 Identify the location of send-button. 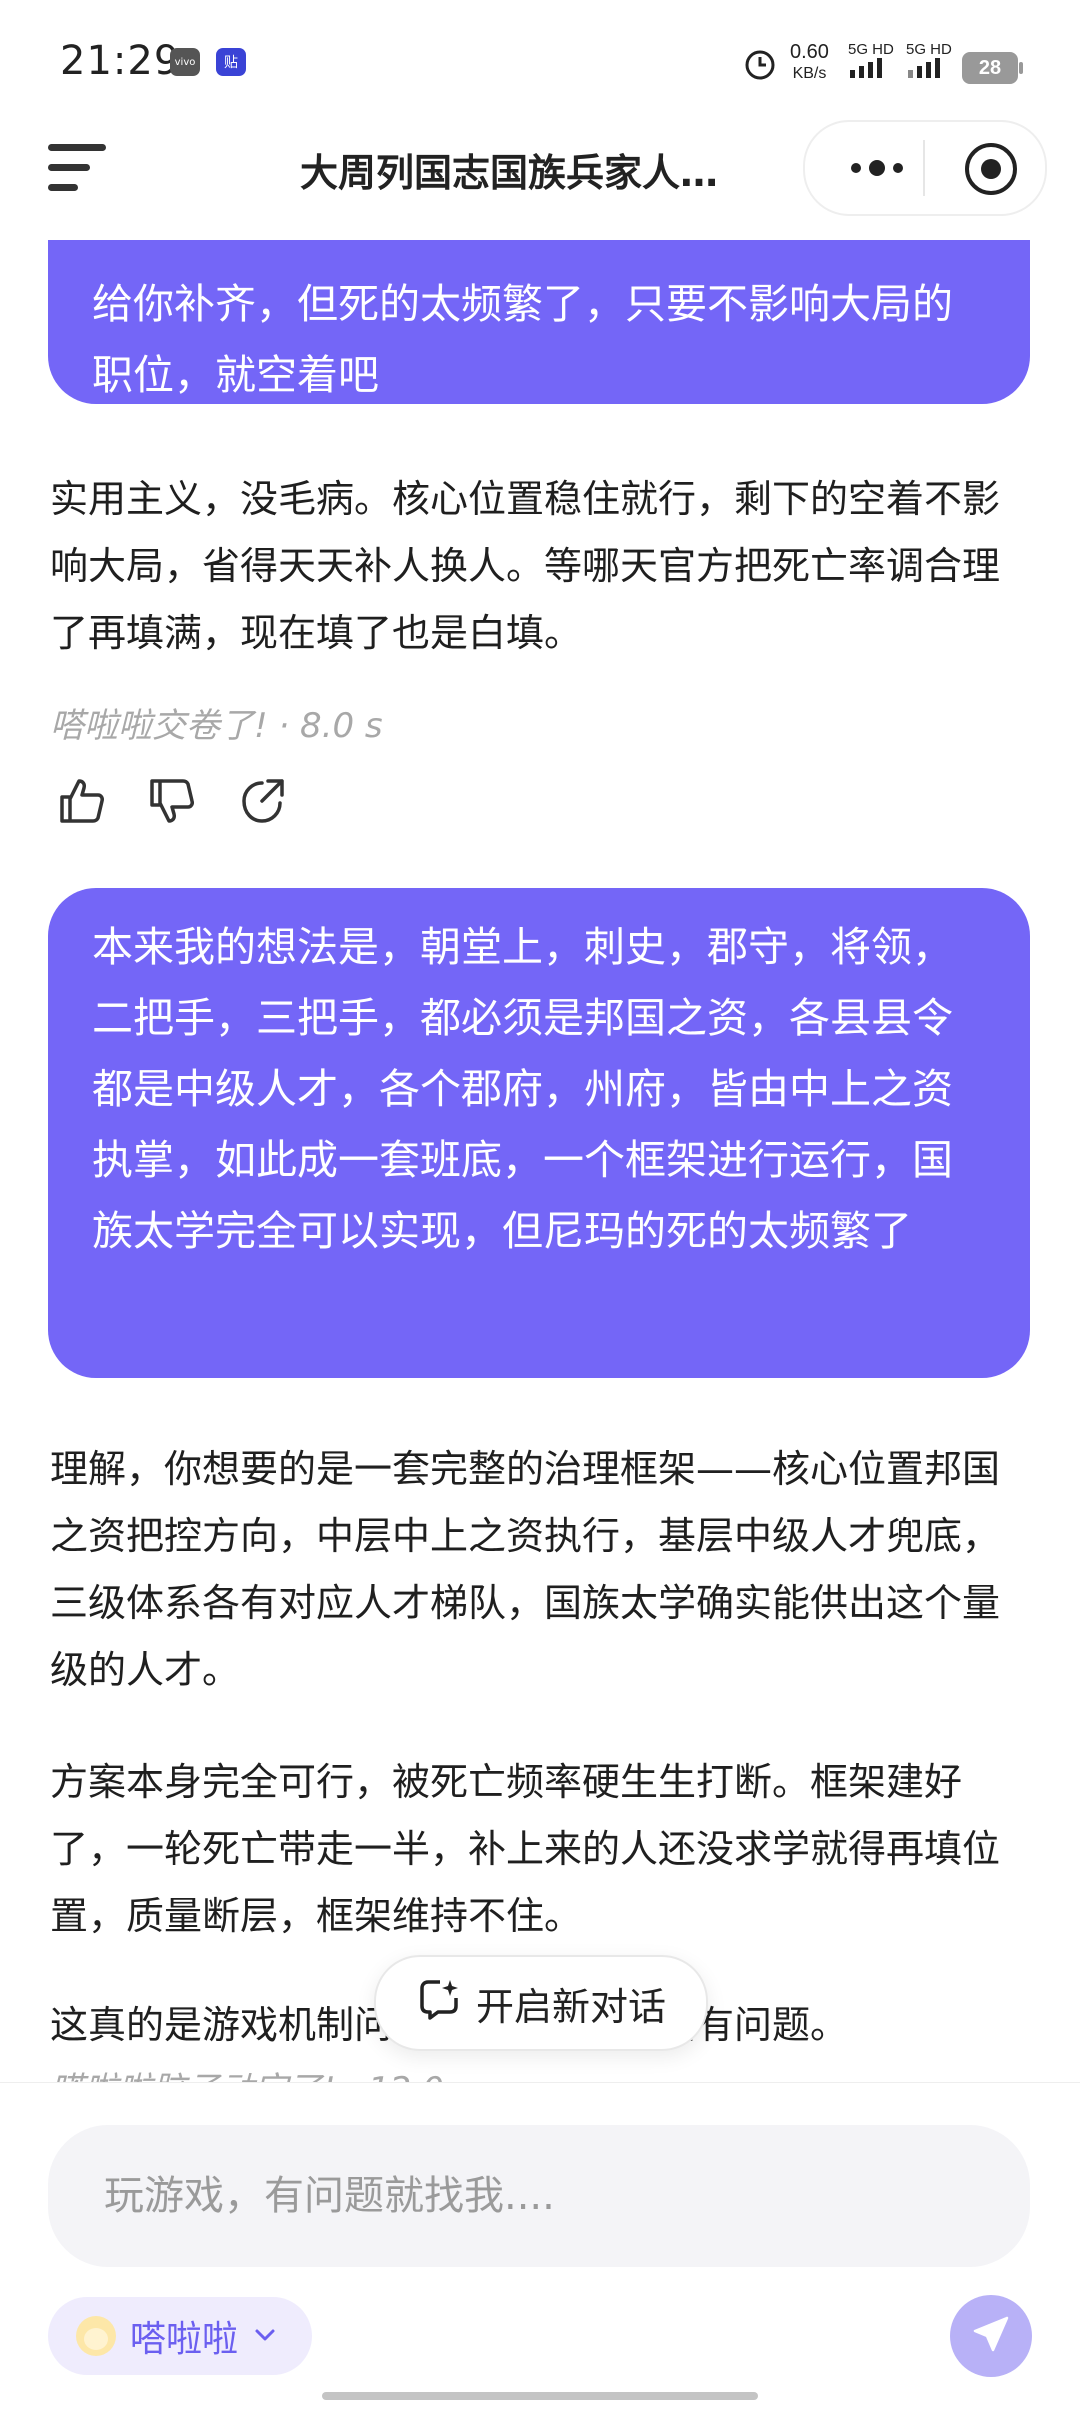
(991, 2336).